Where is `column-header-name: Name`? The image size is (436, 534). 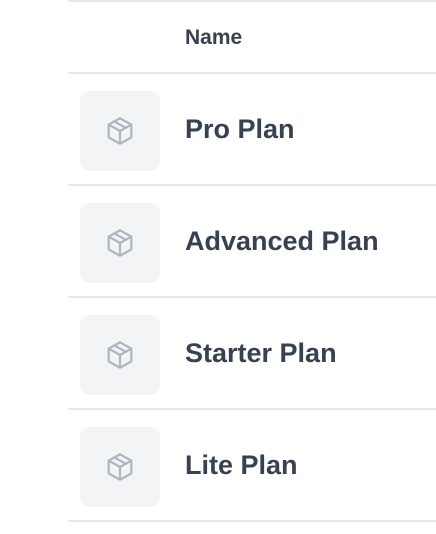
column-header-name: Name is located at coordinates (213, 38).